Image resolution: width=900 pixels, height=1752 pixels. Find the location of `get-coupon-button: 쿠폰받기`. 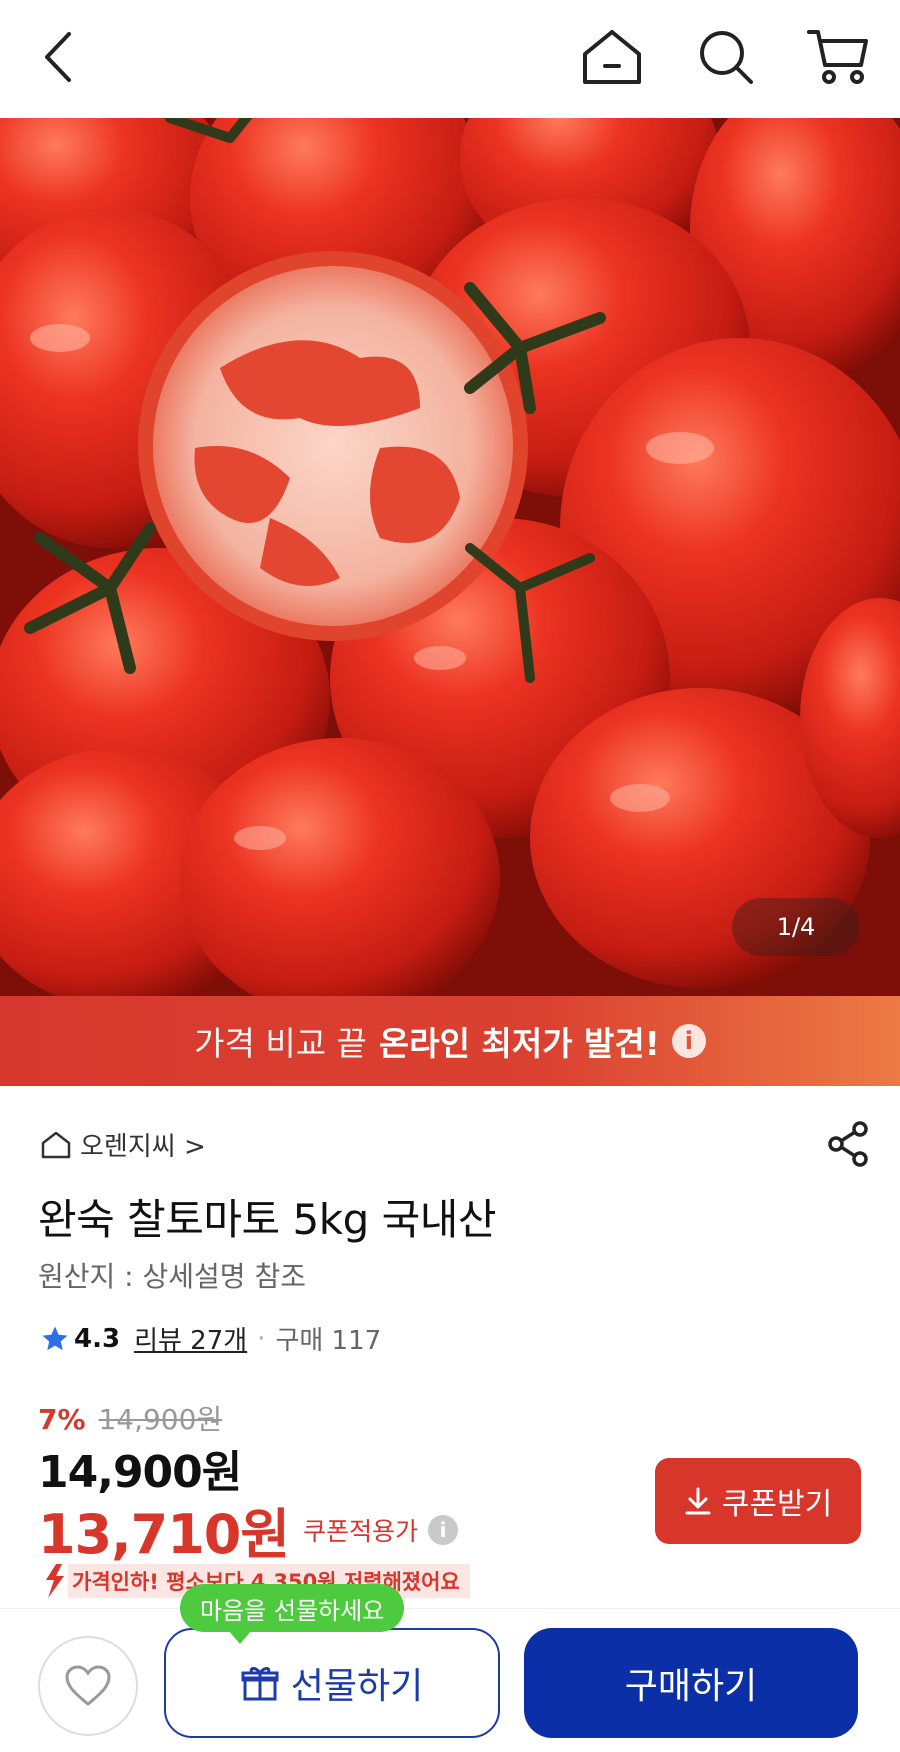

get-coupon-button: 쿠폰받기 is located at coordinates (758, 1501).